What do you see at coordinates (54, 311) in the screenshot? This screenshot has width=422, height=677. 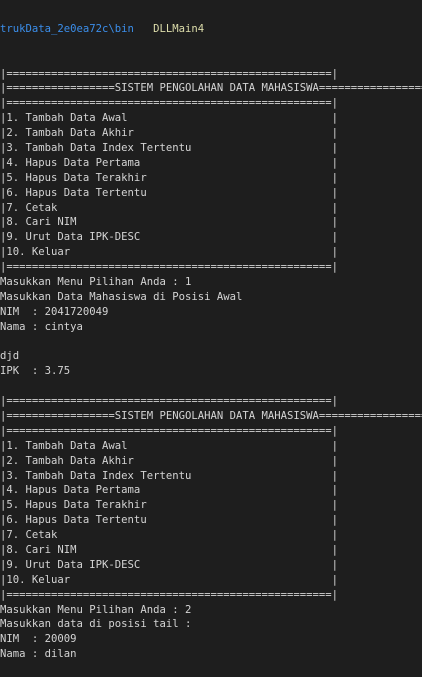 I see `terminal-line: NIM : 2041720049` at bounding box center [54, 311].